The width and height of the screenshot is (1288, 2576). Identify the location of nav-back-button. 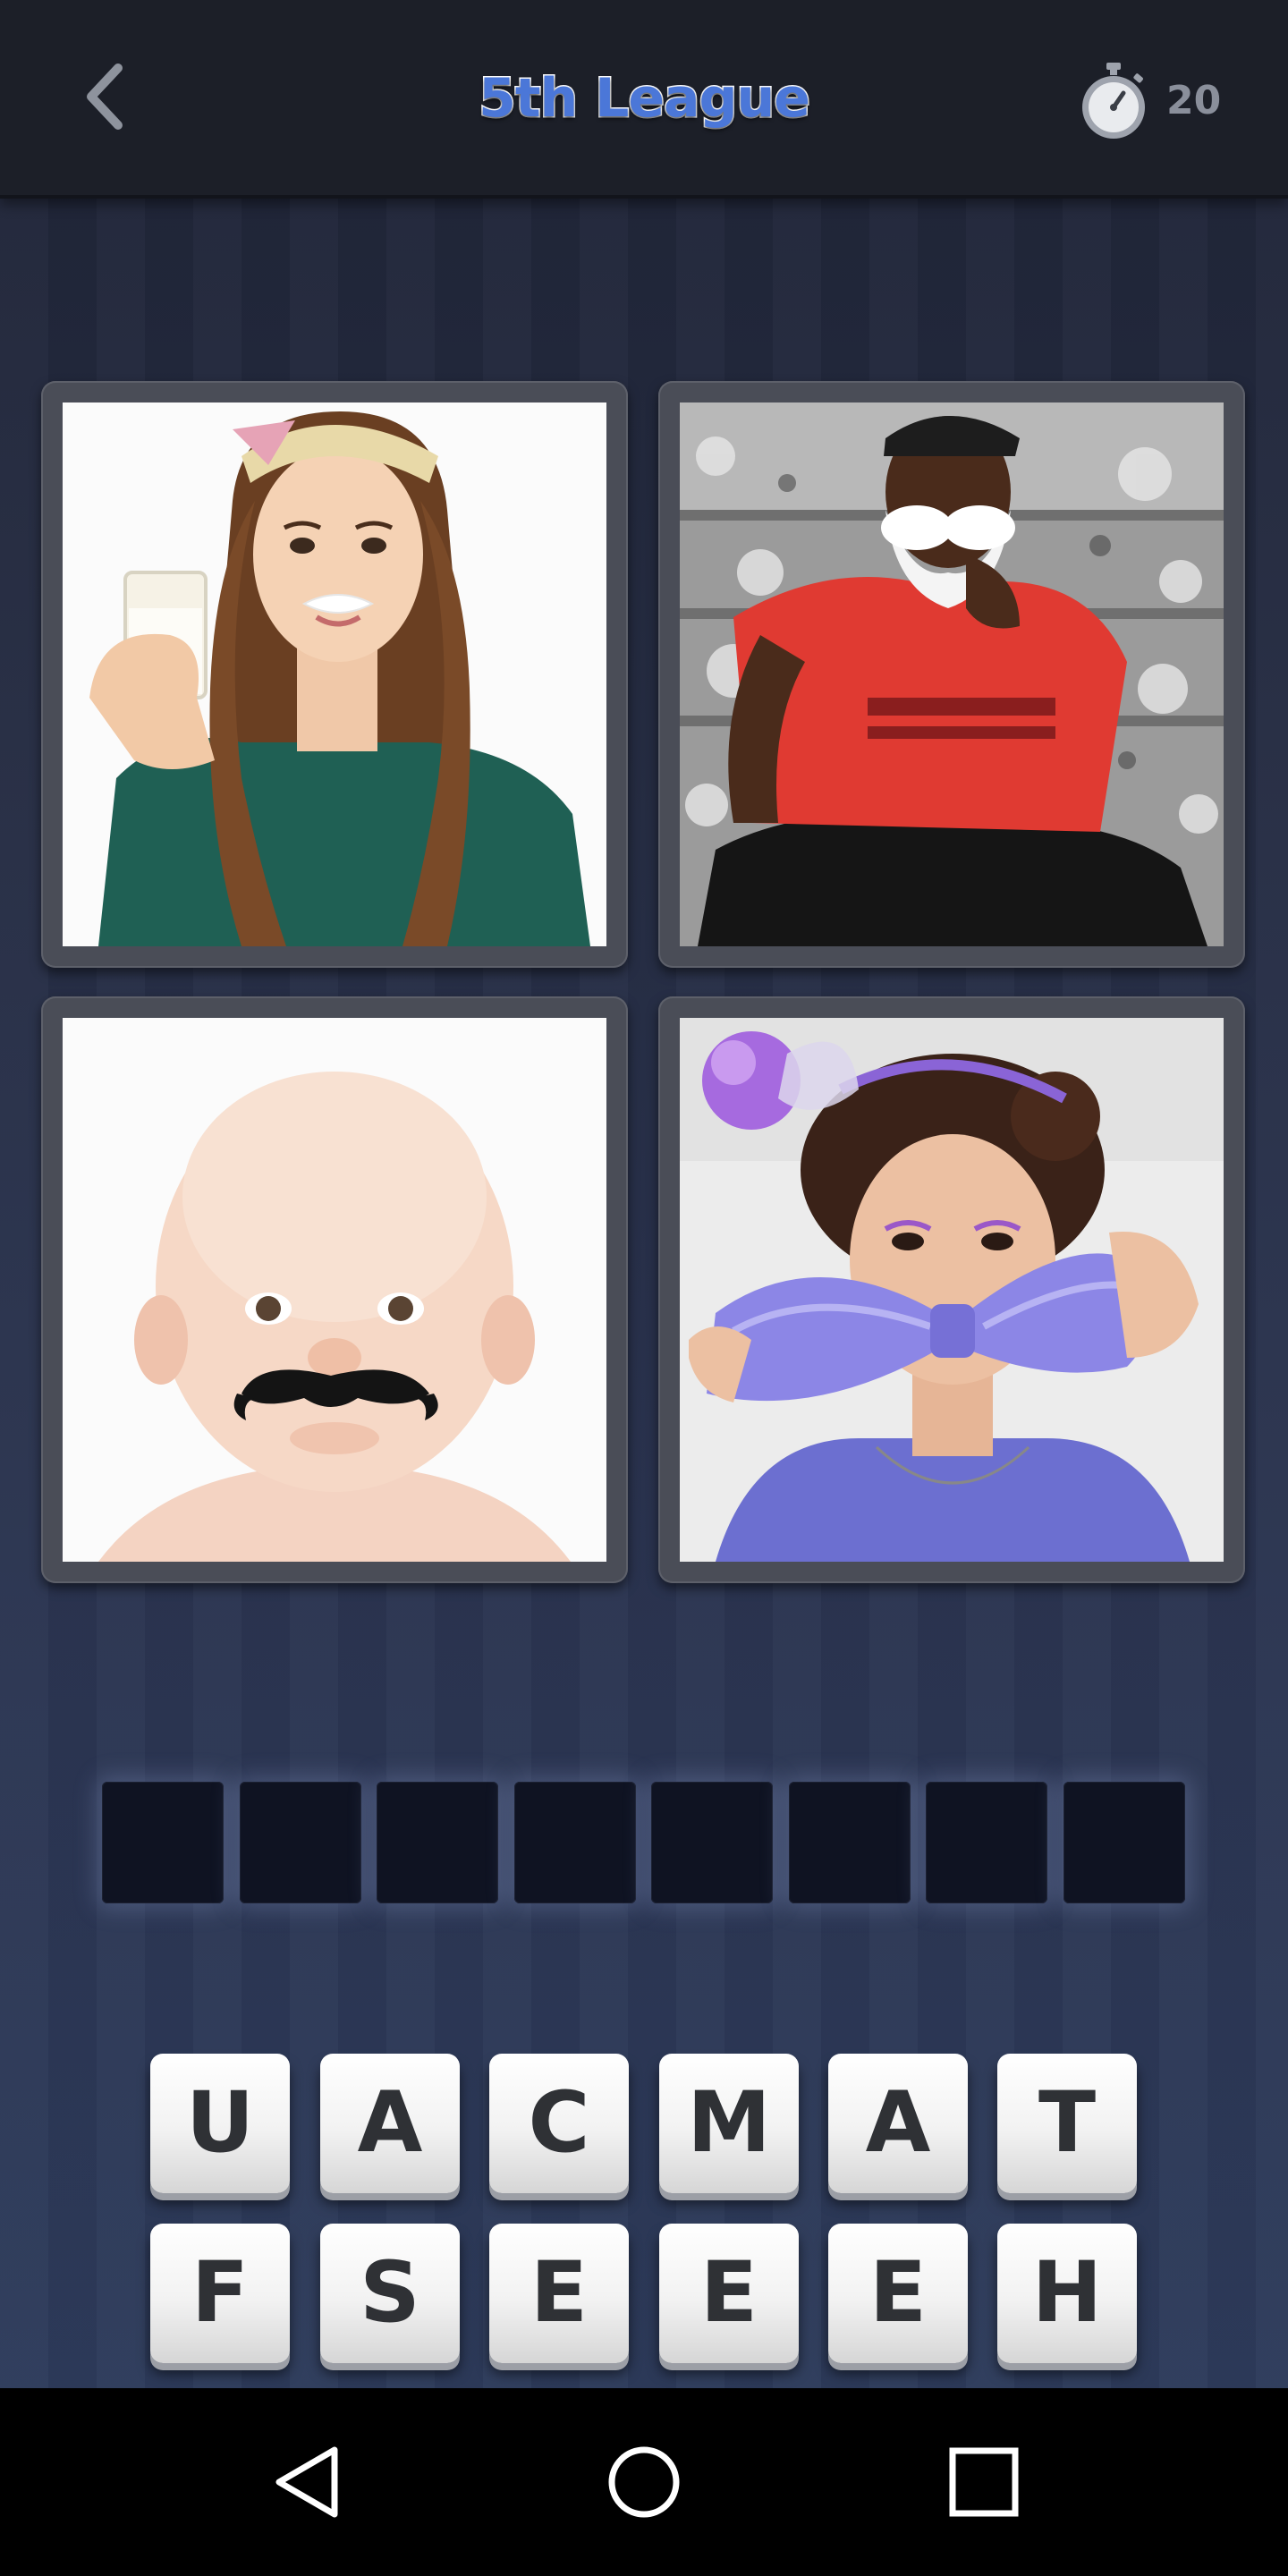
(304, 2482).